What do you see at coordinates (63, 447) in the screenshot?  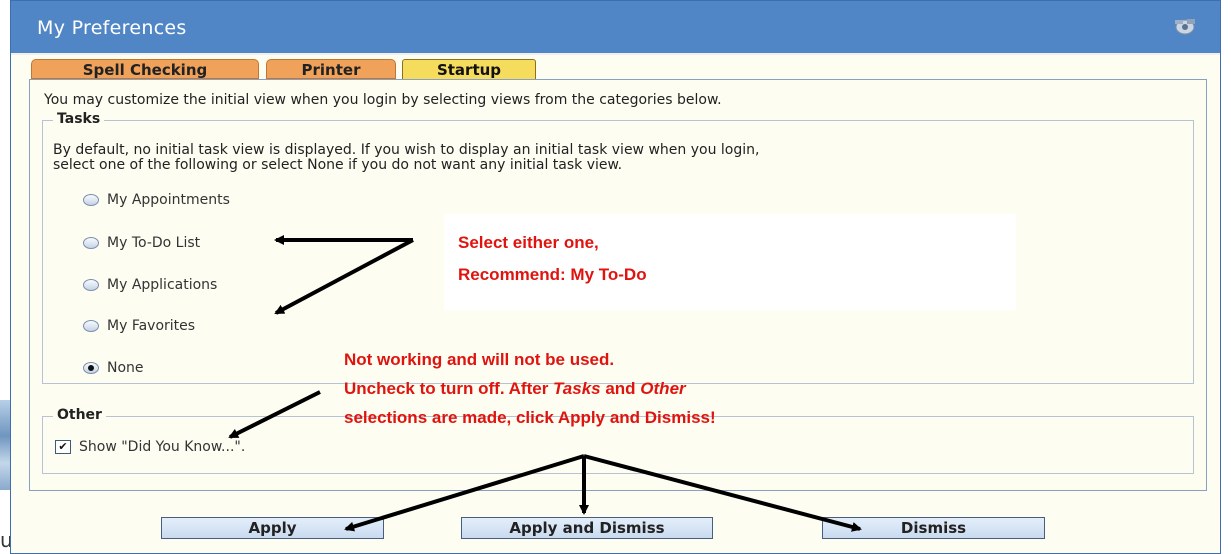 I see `checkbox-box: ✔` at bounding box center [63, 447].